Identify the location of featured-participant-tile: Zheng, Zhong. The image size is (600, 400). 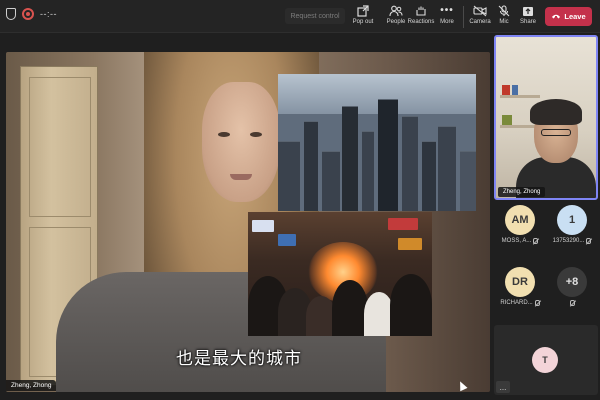
(546, 117).